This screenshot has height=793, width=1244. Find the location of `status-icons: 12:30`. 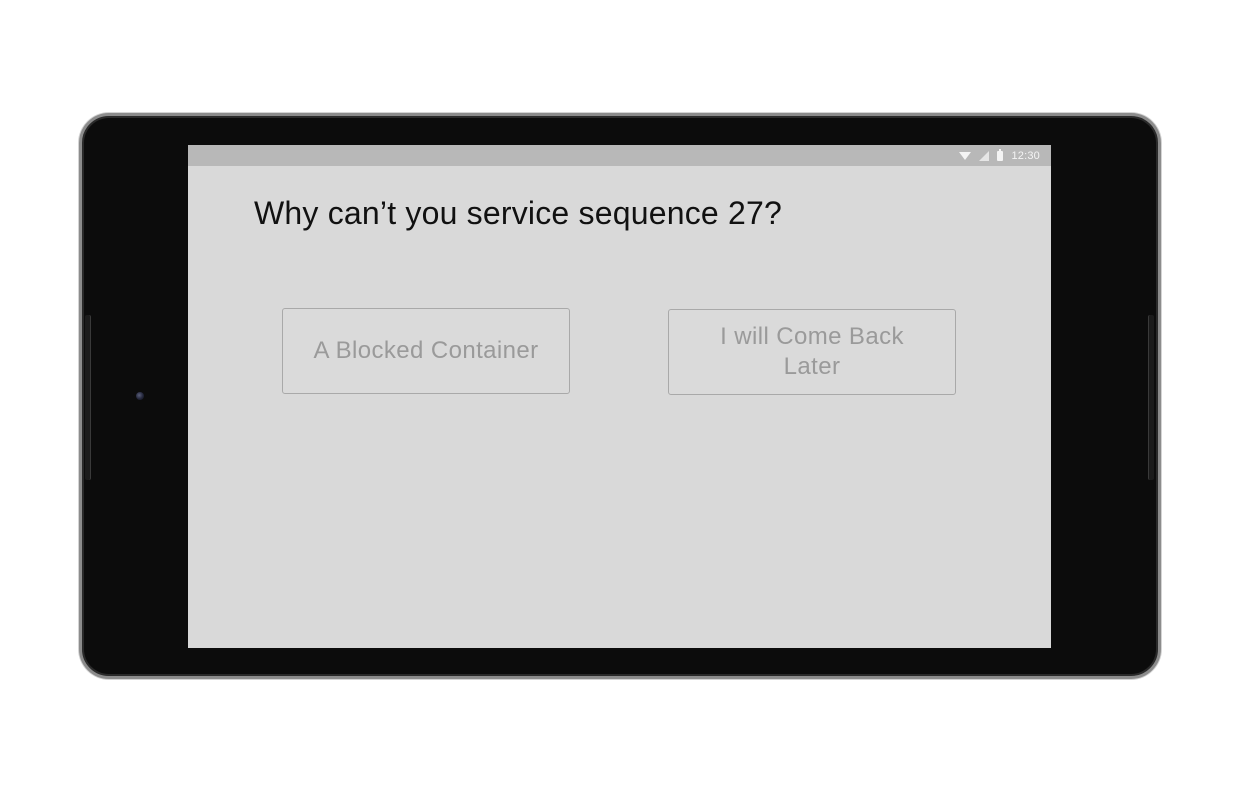

status-icons: 12:30 is located at coordinates (999, 155).